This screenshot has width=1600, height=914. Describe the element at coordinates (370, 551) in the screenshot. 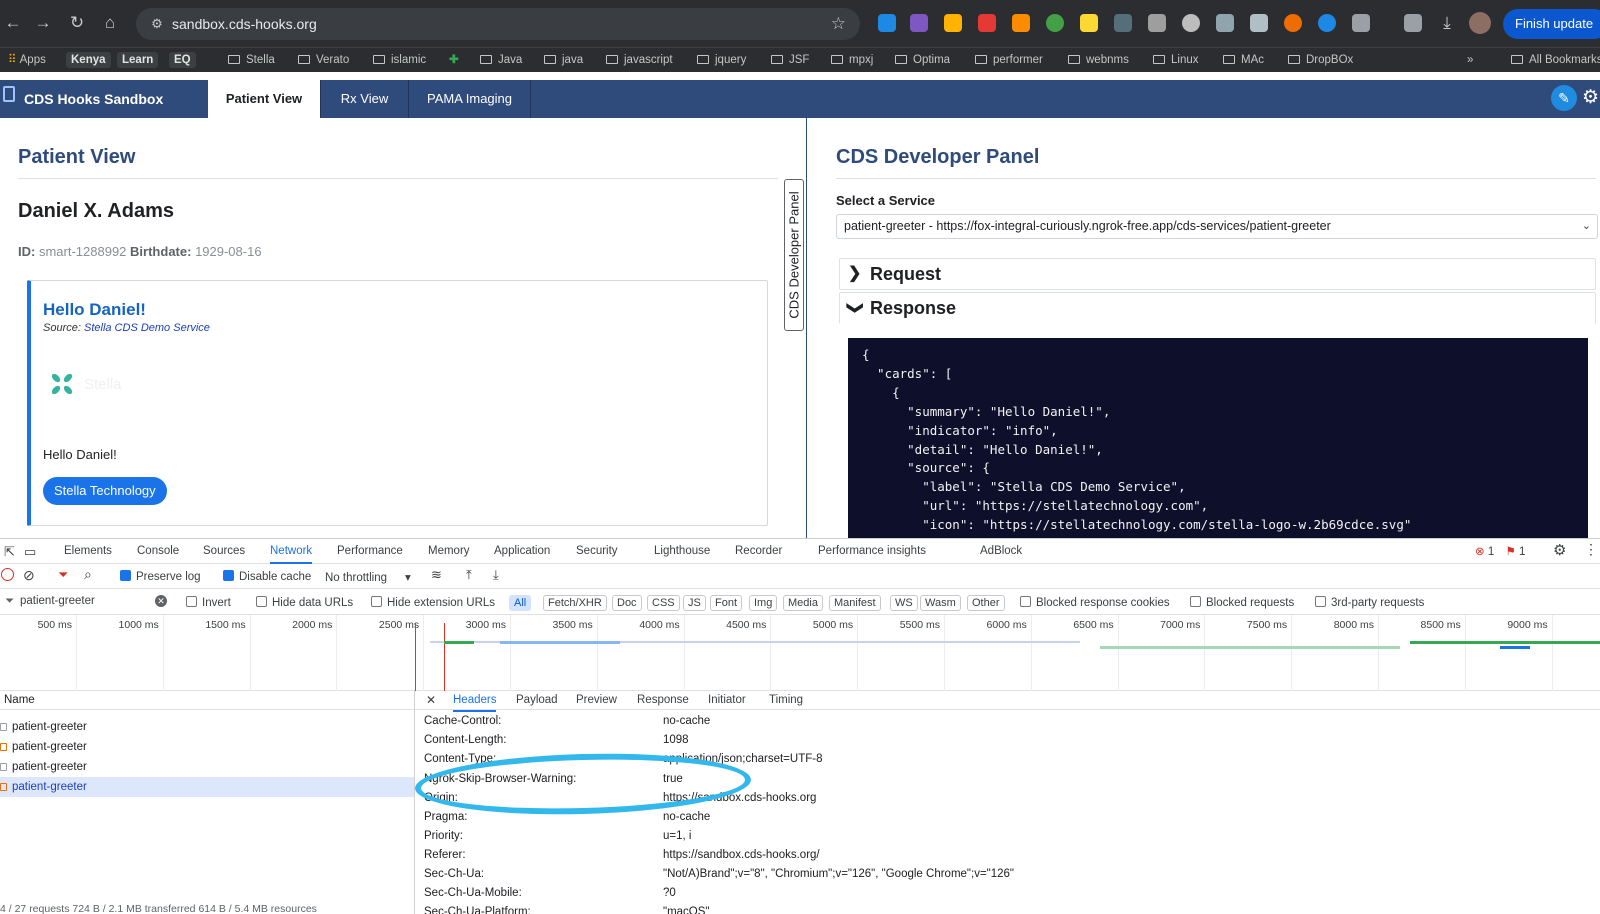

I see `devtools-tab-performance: Performance` at that location.